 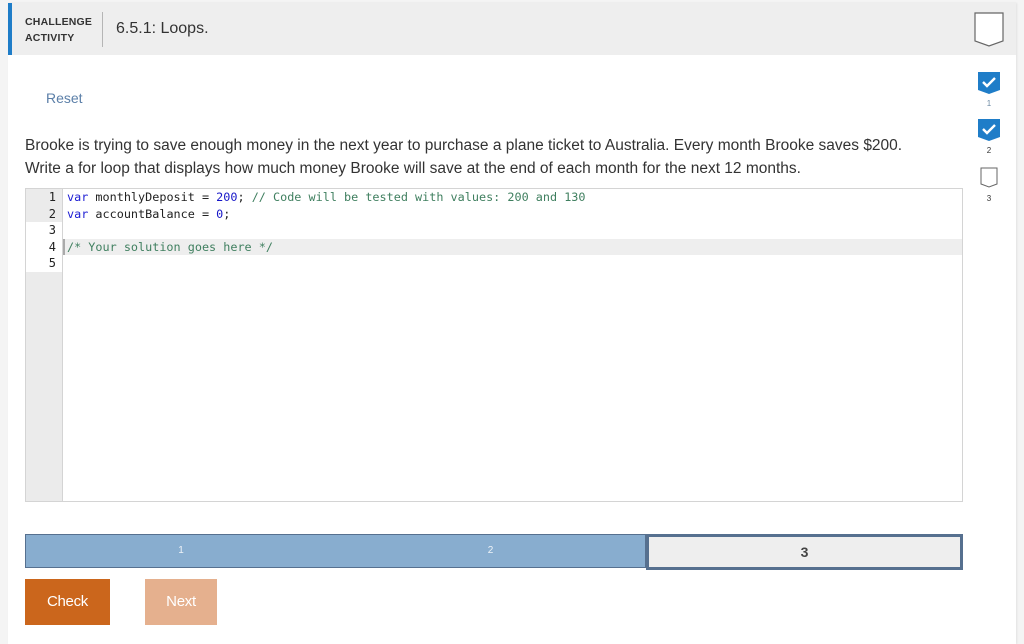 I want to click on next-button: Next, so click(x=181, y=602).